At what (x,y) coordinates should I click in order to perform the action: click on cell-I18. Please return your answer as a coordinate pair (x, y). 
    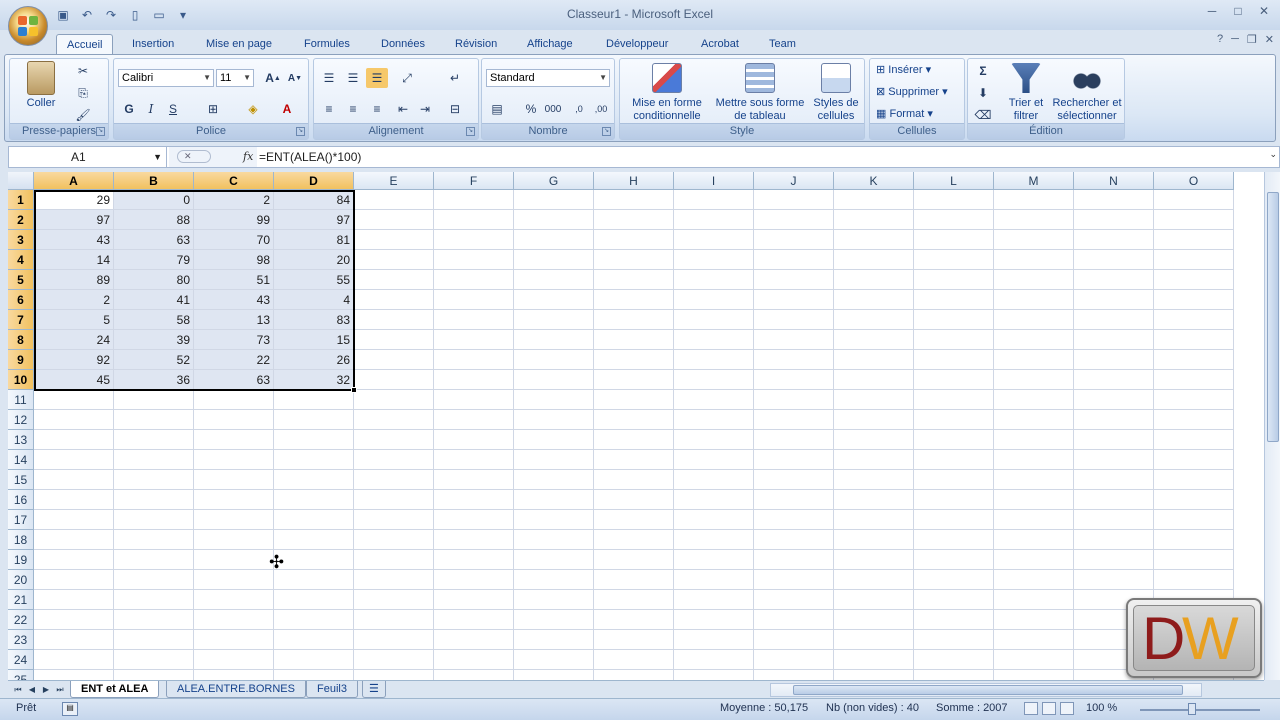
    Looking at the image, I should click on (714, 540).